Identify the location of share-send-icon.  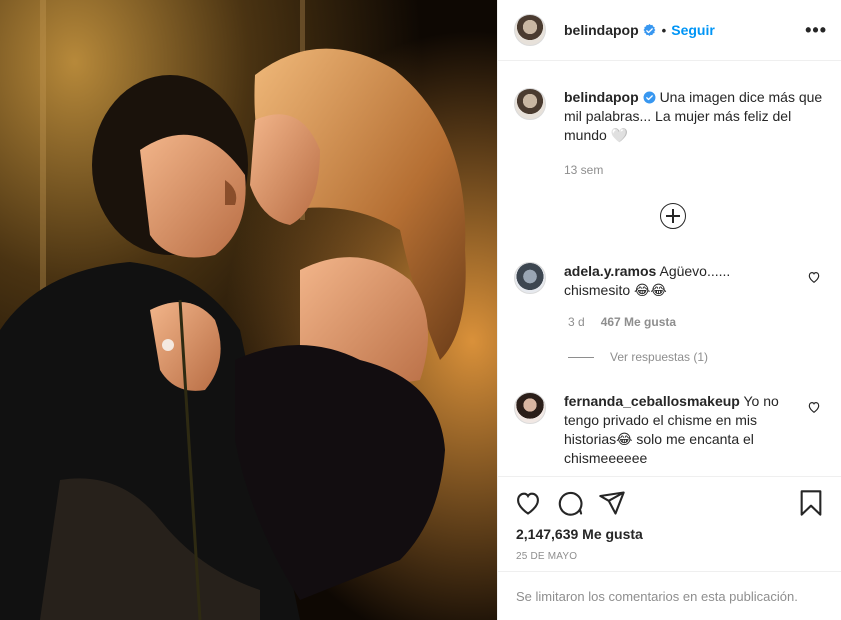
(612, 503).